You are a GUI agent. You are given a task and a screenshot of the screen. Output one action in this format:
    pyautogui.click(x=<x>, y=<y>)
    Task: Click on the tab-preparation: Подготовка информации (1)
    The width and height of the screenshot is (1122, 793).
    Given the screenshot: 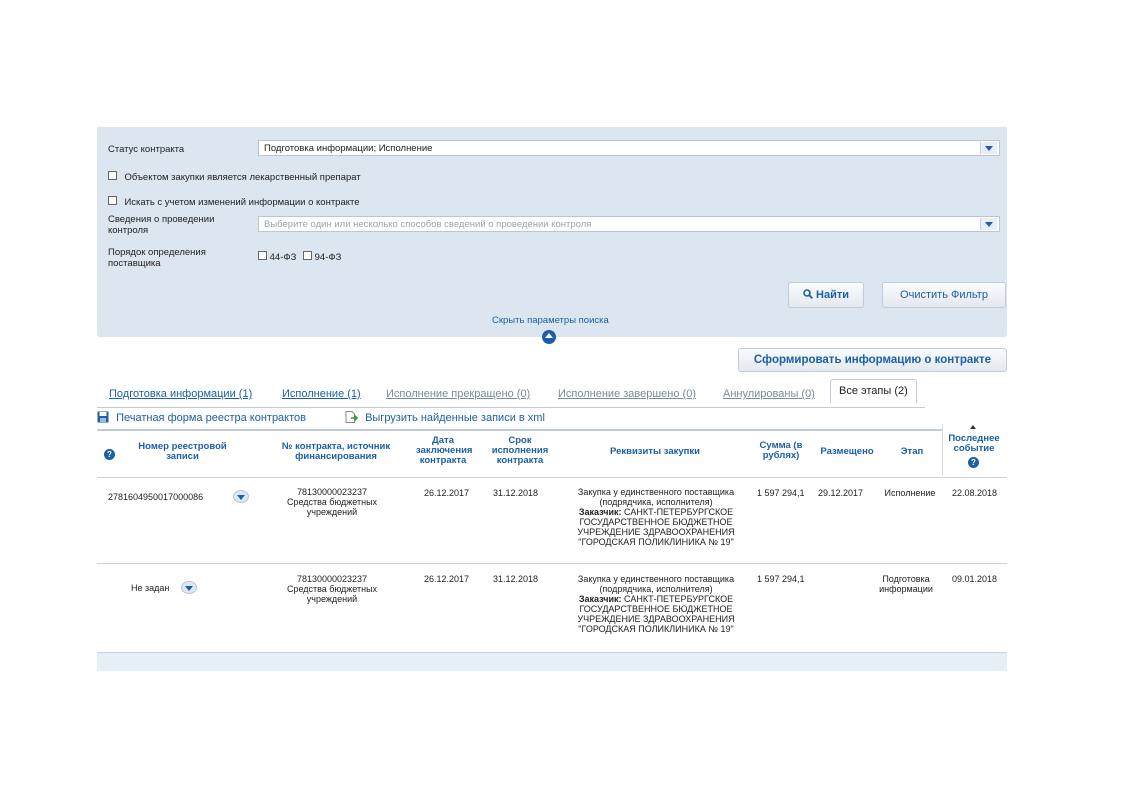 What is the action you would take?
    pyautogui.click(x=180, y=394)
    